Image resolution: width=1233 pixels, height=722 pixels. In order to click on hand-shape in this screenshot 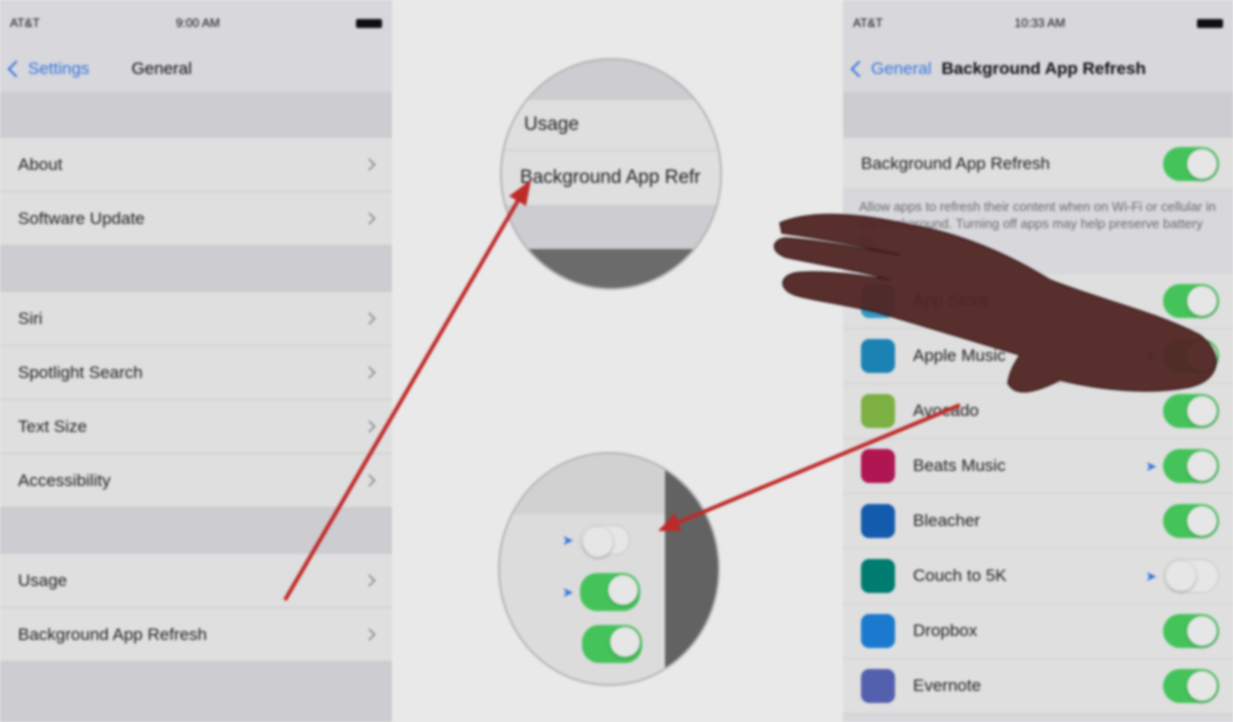, I will do `click(995, 303)`.